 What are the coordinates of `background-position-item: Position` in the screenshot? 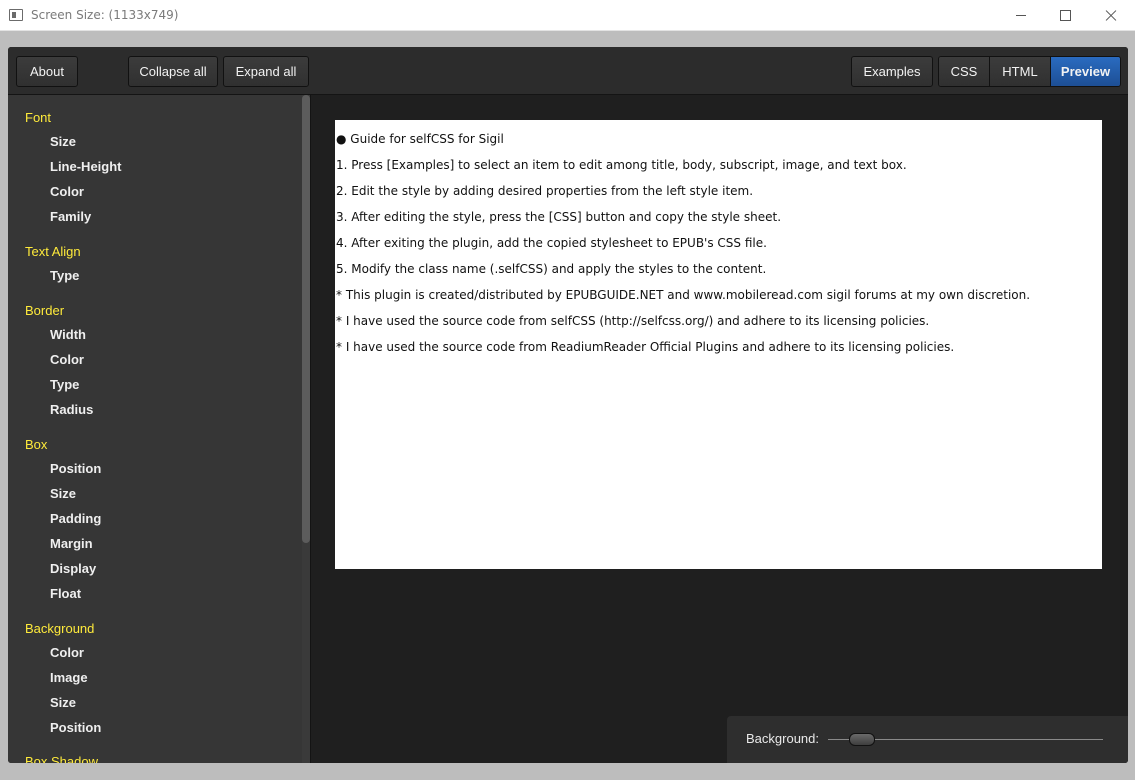 It's located at (75, 727).